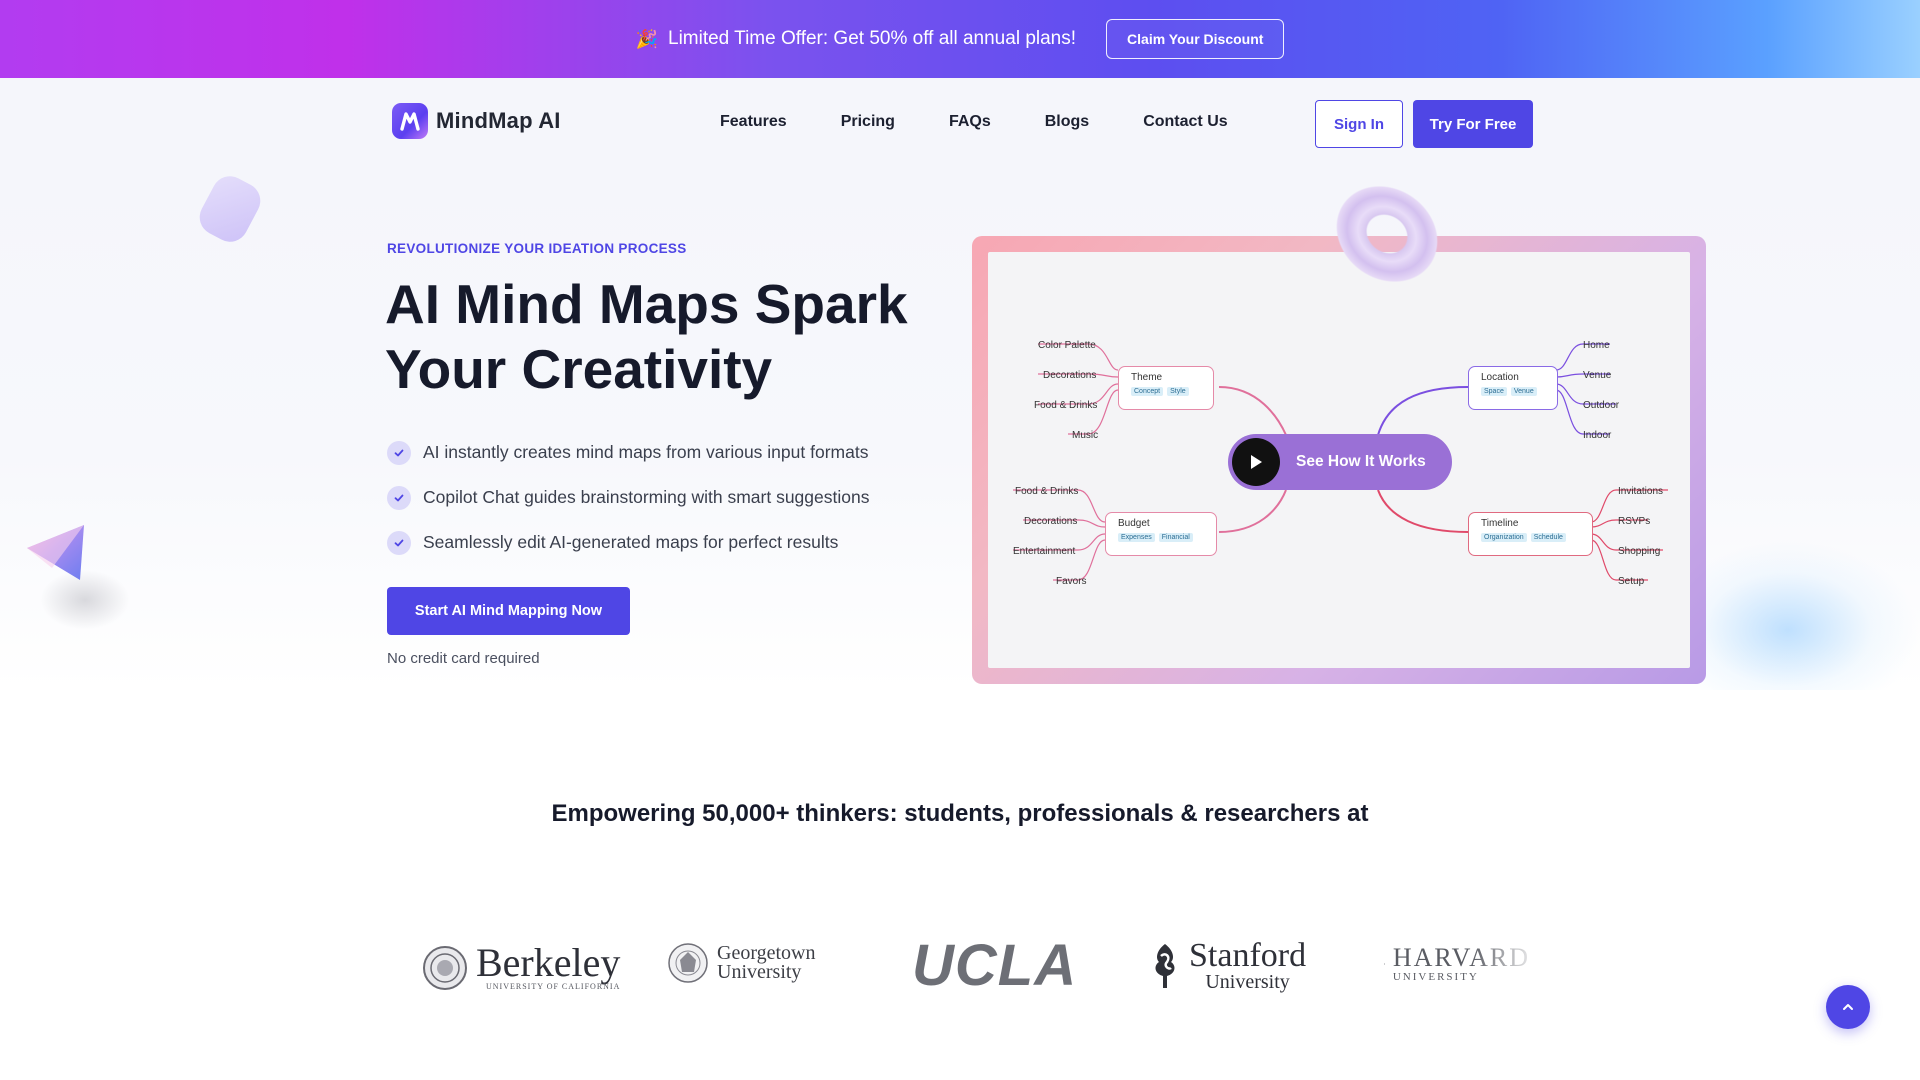 This screenshot has height=1080, width=1920. I want to click on sign-in-button: Sign In, so click(1359, 124).